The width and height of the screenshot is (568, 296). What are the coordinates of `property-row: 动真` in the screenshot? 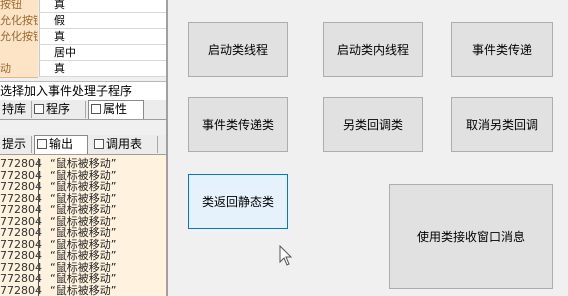 It's located at (83, 69).